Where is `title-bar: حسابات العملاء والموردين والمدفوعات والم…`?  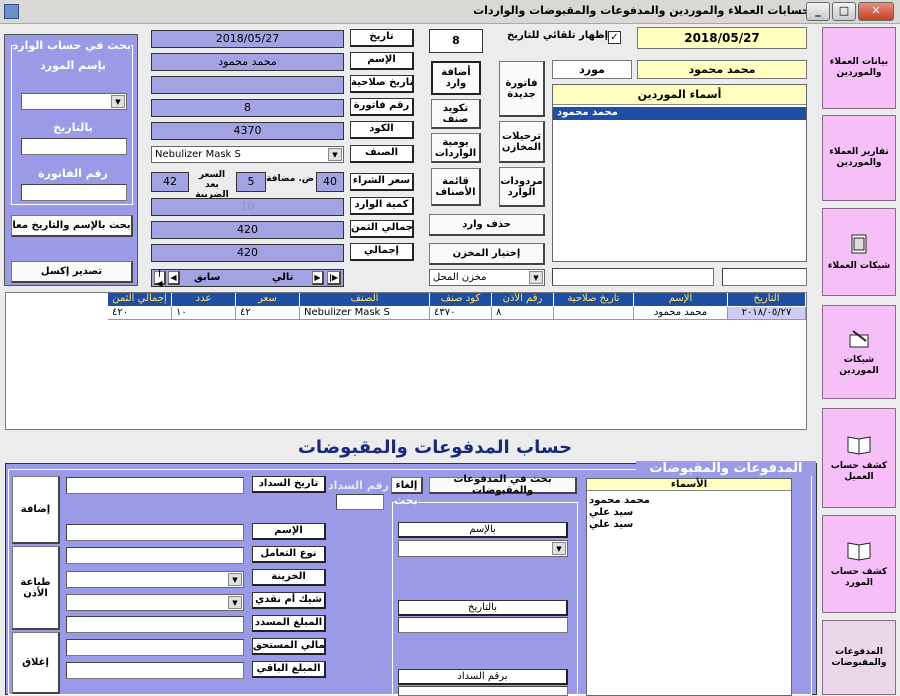
title-bar: حسابات العملاء والموردين والمدفوعات والم… is located at coordinates (450, 12).